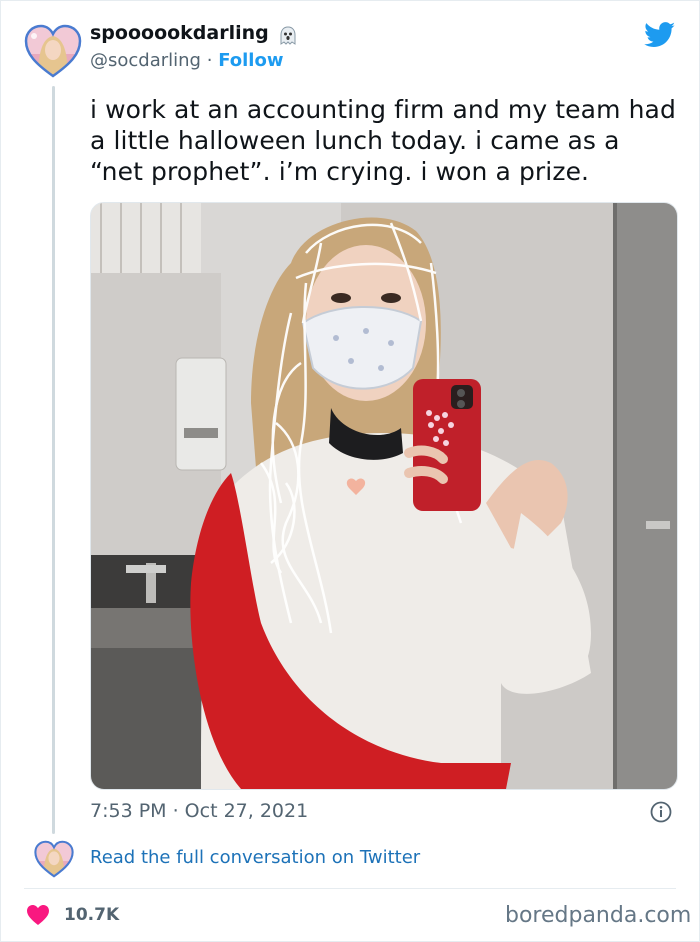  Describe the element at coordinates (661, 812) in the screenshot. I see `info-icon` at that location.